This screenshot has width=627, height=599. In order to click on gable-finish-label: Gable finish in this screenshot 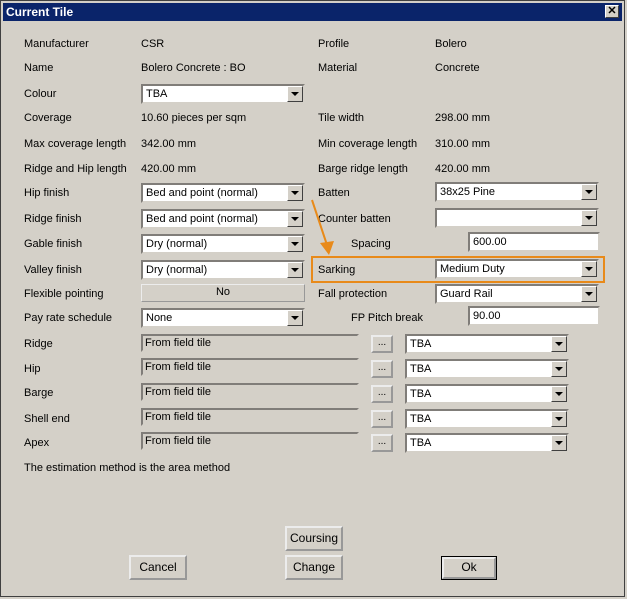, I will do `click(53, 244)`.